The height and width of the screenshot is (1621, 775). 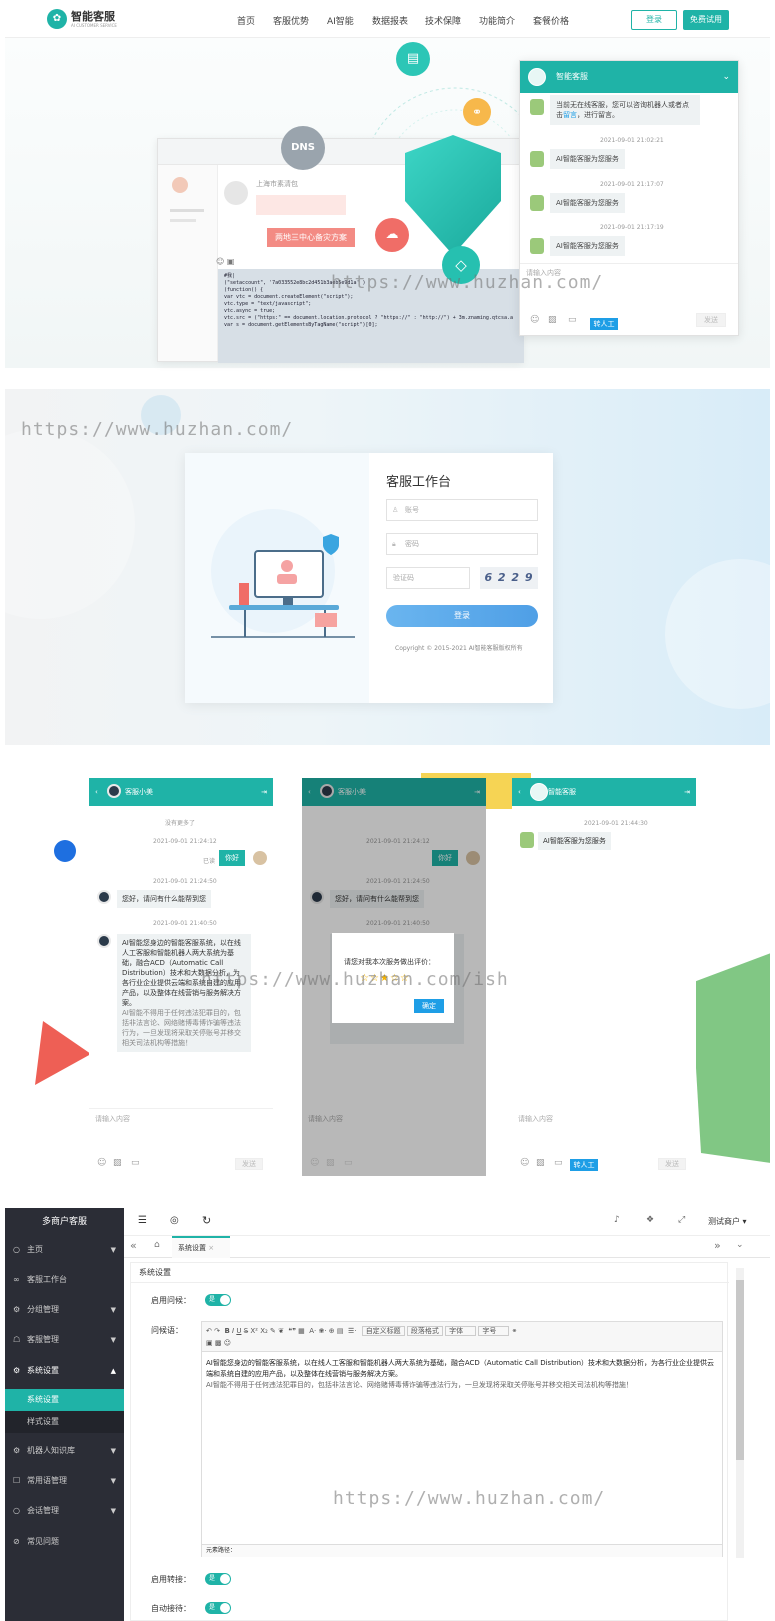 I want to click on sidebar-item-settings: ⚙ 系统设置 ▲, so click(x=64, y=1371).